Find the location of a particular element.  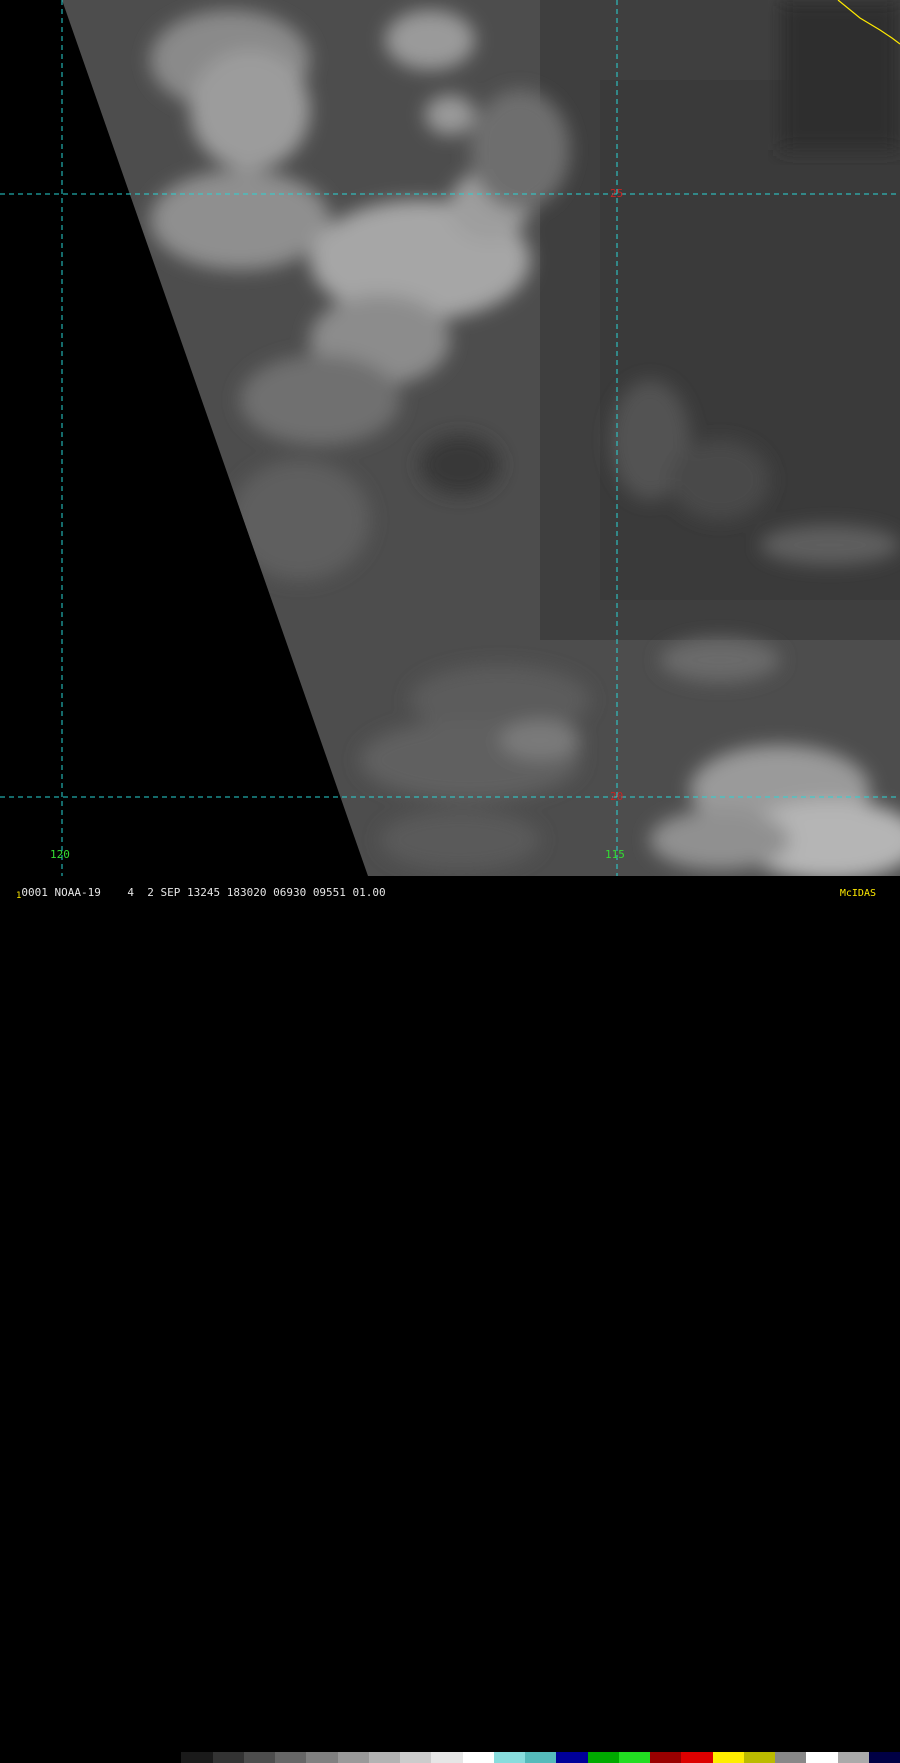

lat-label-20: 20 is located at coordinates (617, 796).